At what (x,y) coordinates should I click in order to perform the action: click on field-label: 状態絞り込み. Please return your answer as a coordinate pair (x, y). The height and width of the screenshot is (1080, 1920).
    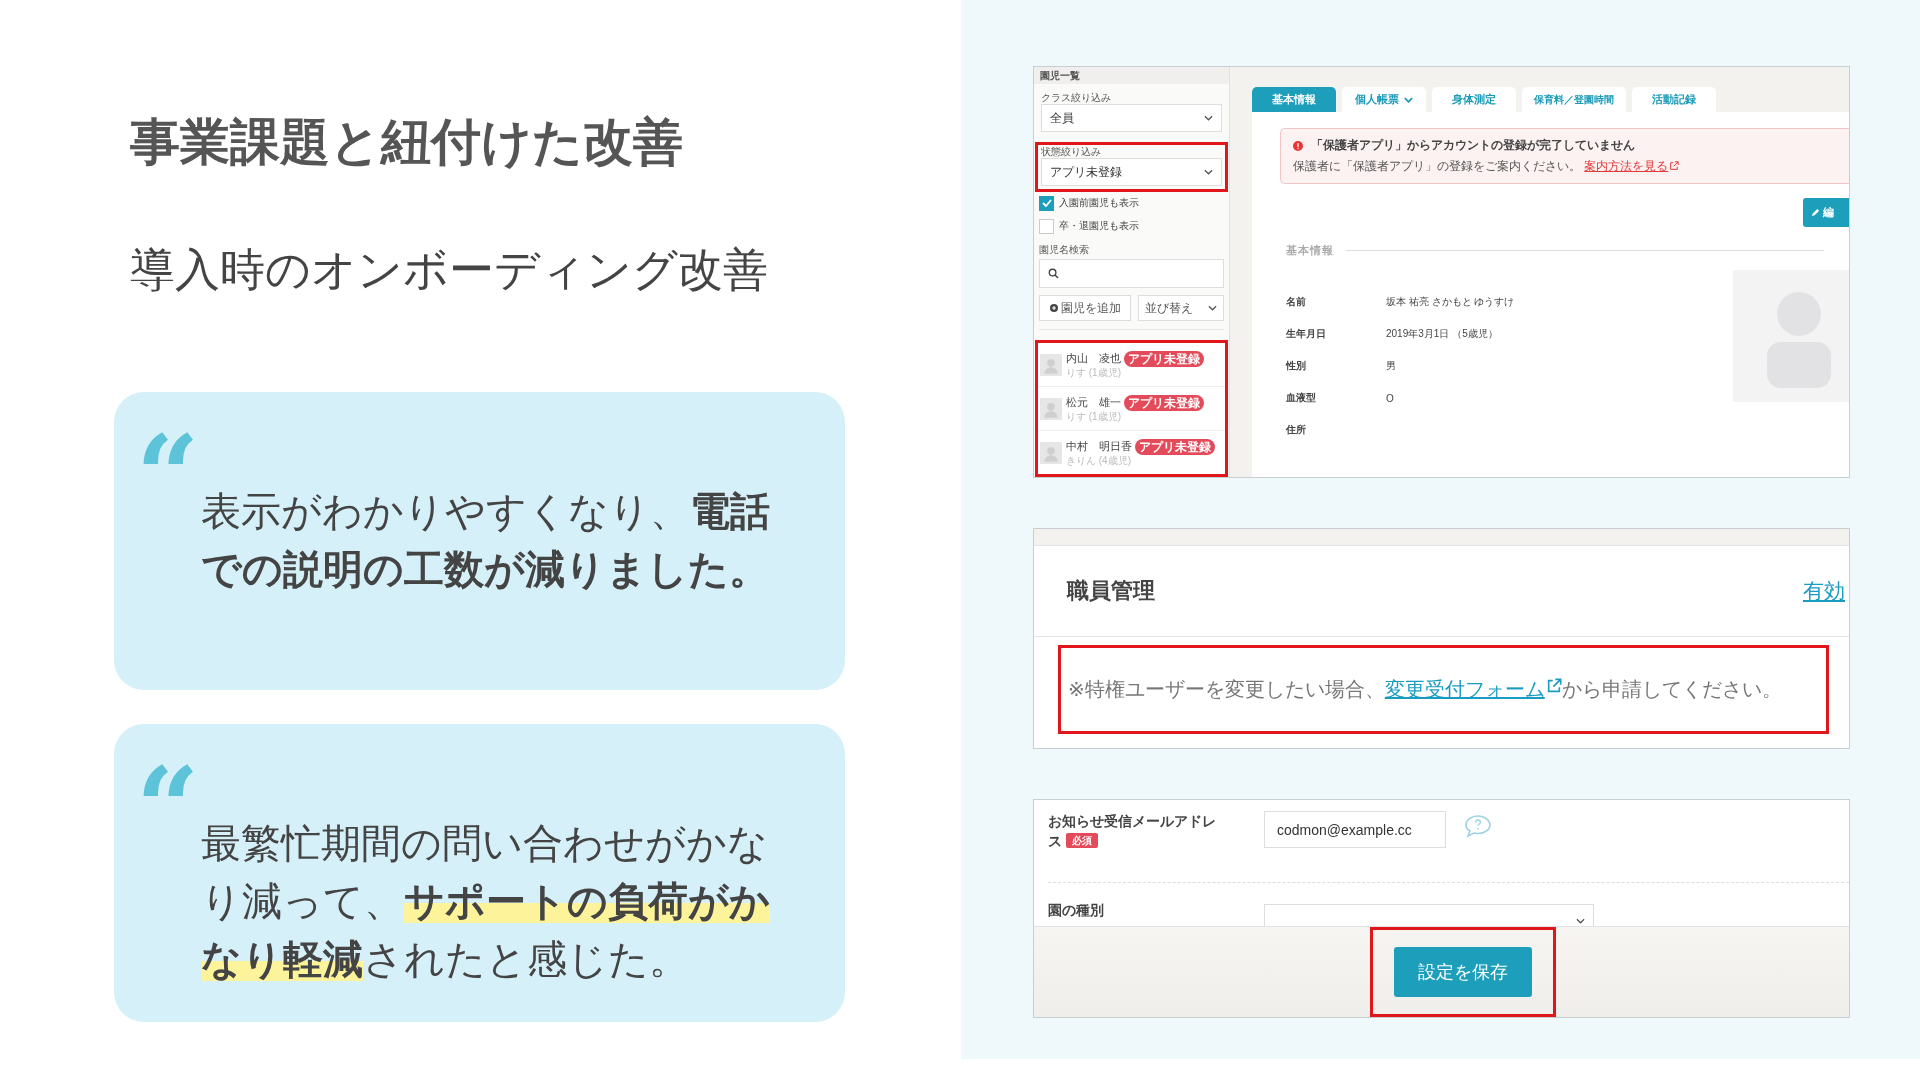
    Looking at the image, I should click on (1071, 151).